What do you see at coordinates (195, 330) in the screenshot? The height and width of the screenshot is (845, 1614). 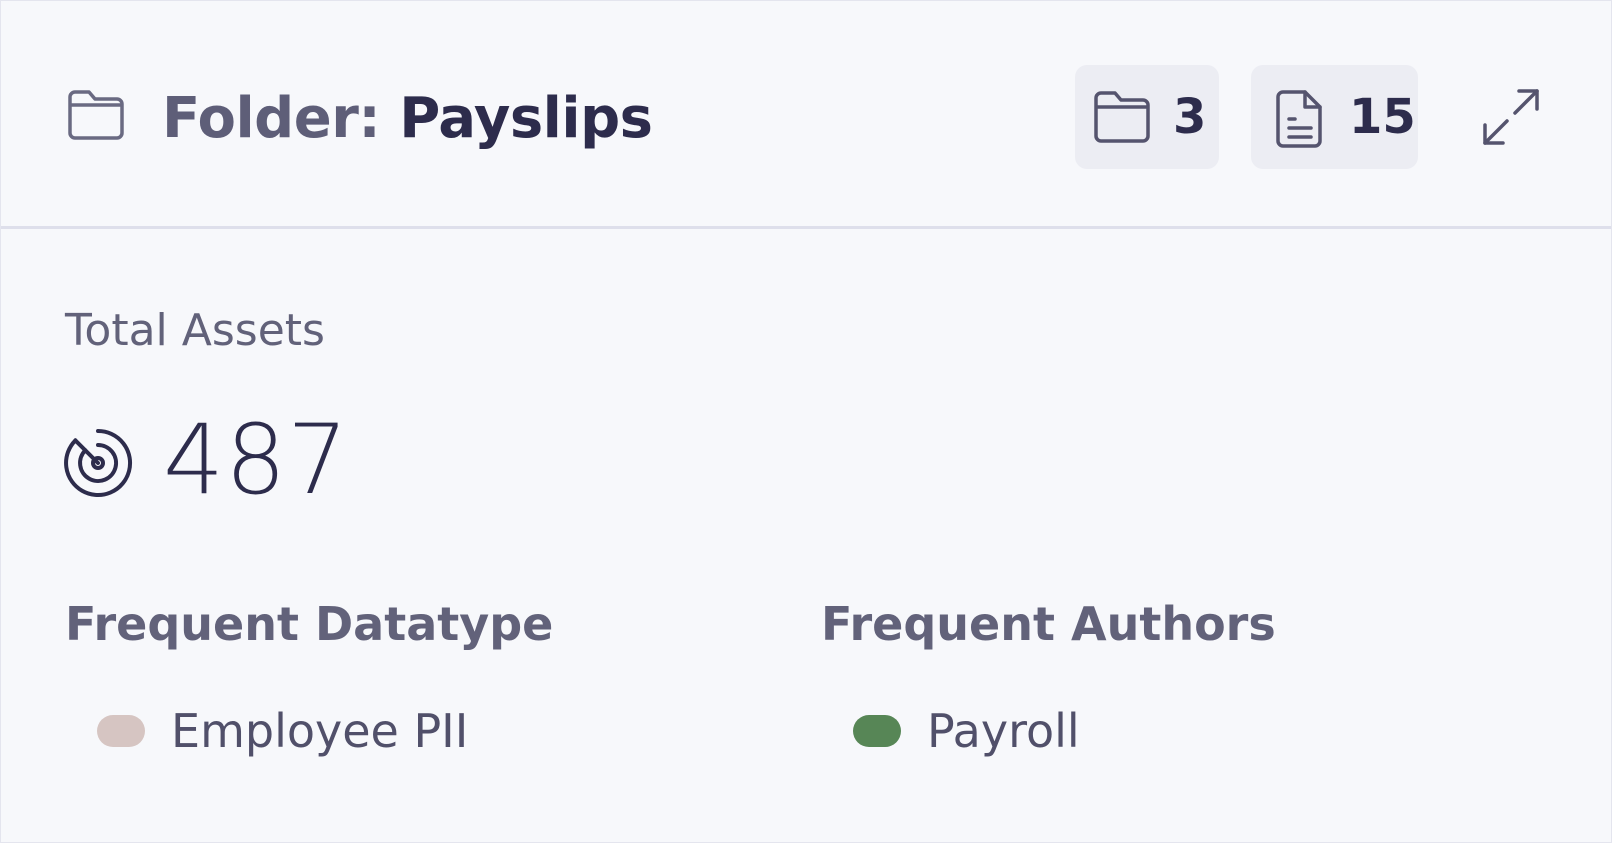 I see `total-assets-label: Total Assets` at bounding box center [195, 330].